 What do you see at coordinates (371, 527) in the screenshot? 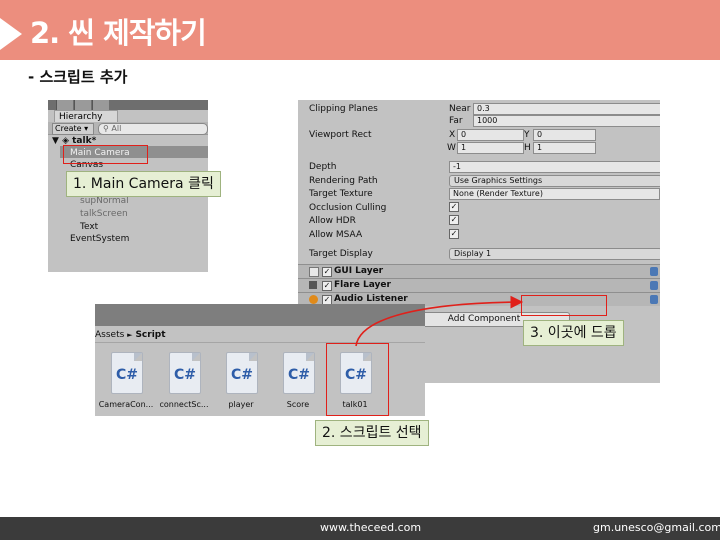
I see `footer-website: www.theceed.com` at bounding box center [371, 527].